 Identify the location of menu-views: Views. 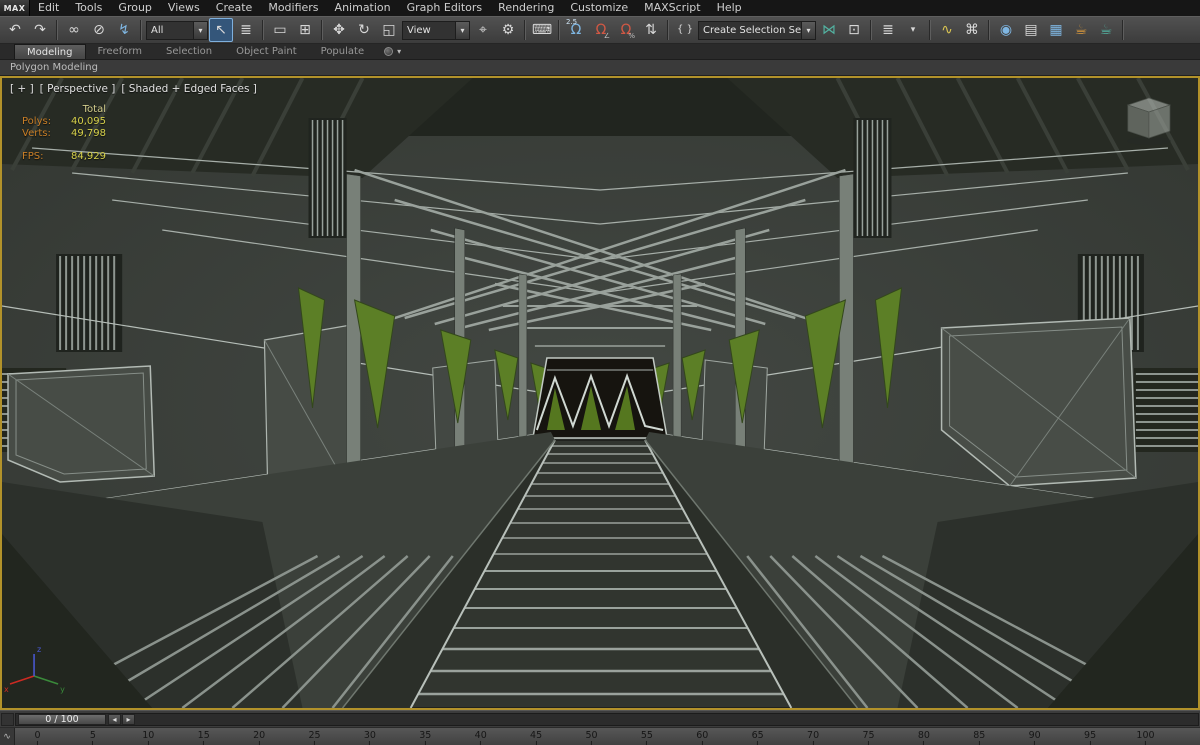
(184, 8).